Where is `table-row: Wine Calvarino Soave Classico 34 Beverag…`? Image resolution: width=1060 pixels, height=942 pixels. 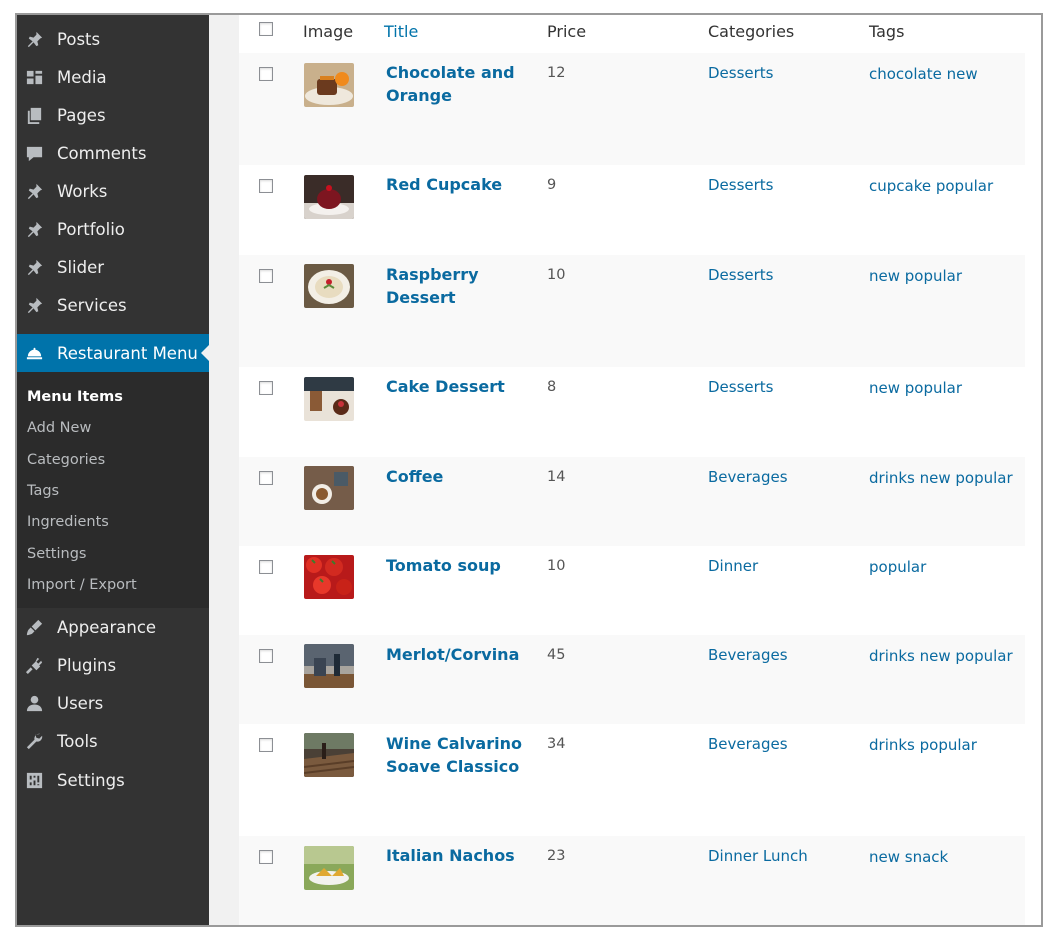
table-row: Wine Calvarino Soave Classico 34 Beverag… is located at coordinates (632, 780).